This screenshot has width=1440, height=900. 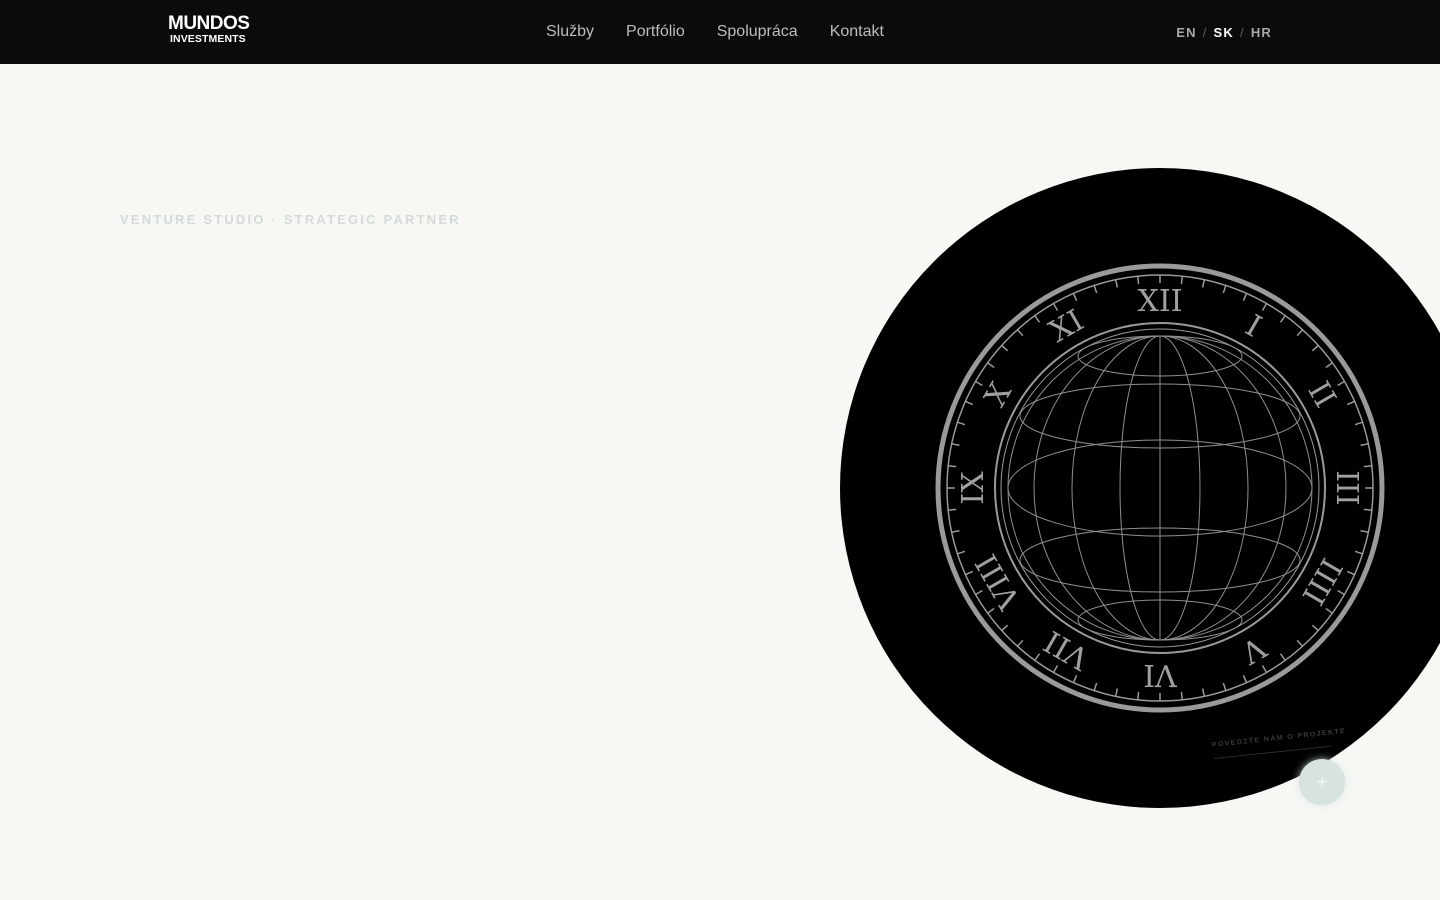 I want to click on nav-link-kontakt: Kontakt, so click(x=857, y=32).